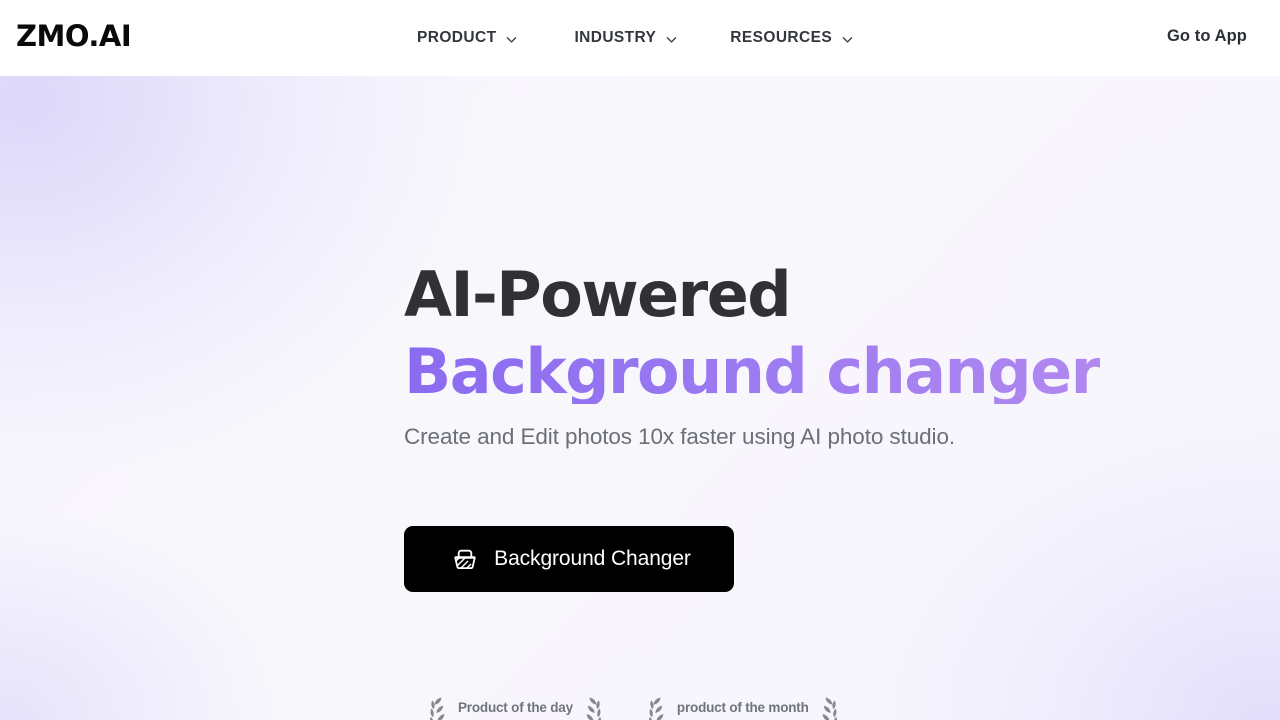  I want to click on nav-item-product: PRODUCT, so click(467, 38).